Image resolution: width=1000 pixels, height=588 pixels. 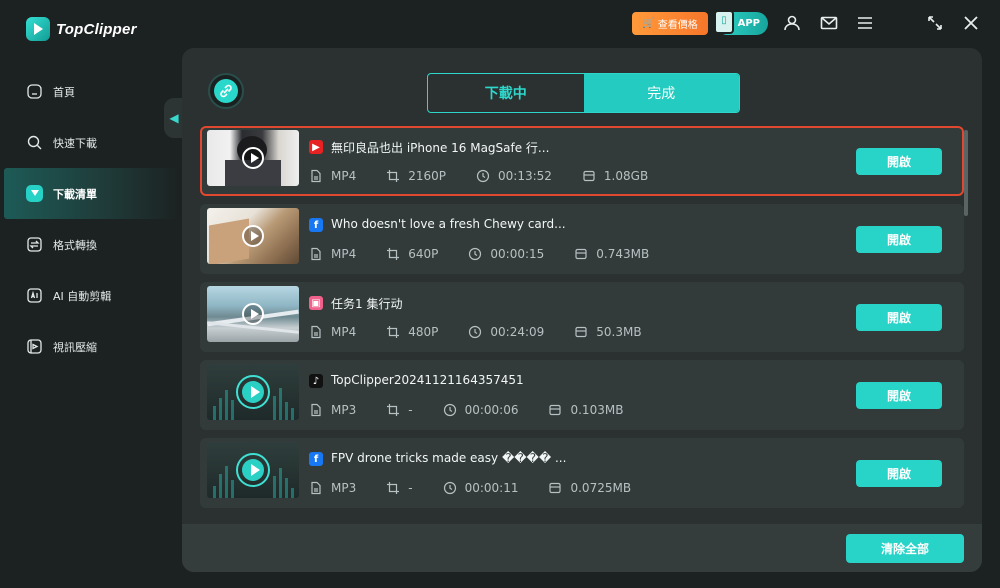 I want to click on youtube-icon: ▶, so click(x=316, y=147).